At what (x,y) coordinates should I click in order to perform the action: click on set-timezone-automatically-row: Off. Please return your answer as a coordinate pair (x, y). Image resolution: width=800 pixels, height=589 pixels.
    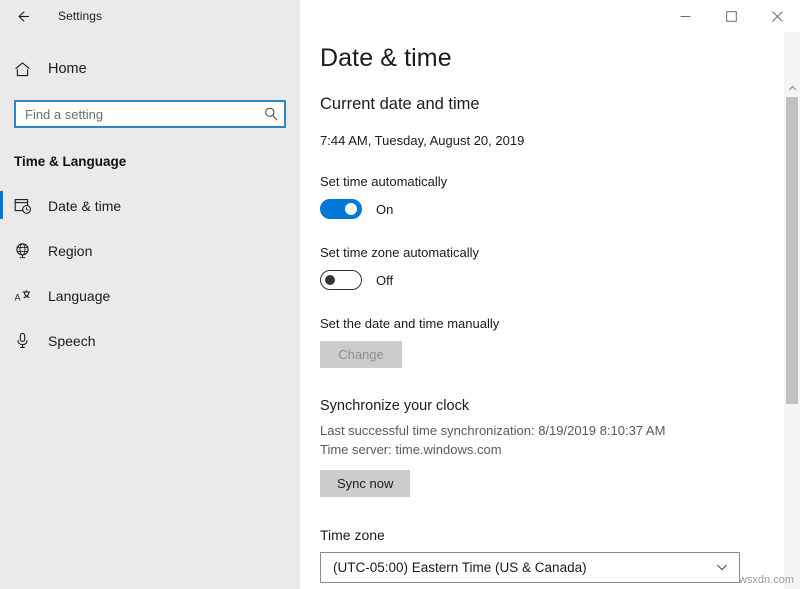
    Looking at the image, I should click on (560, 280).